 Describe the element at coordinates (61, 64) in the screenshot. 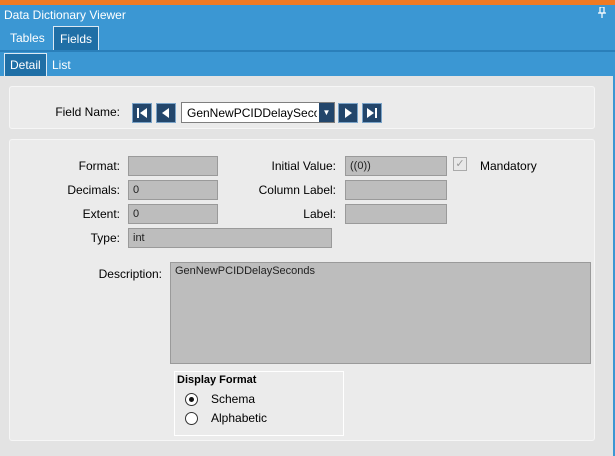

I see `tab-list: List` at that location.